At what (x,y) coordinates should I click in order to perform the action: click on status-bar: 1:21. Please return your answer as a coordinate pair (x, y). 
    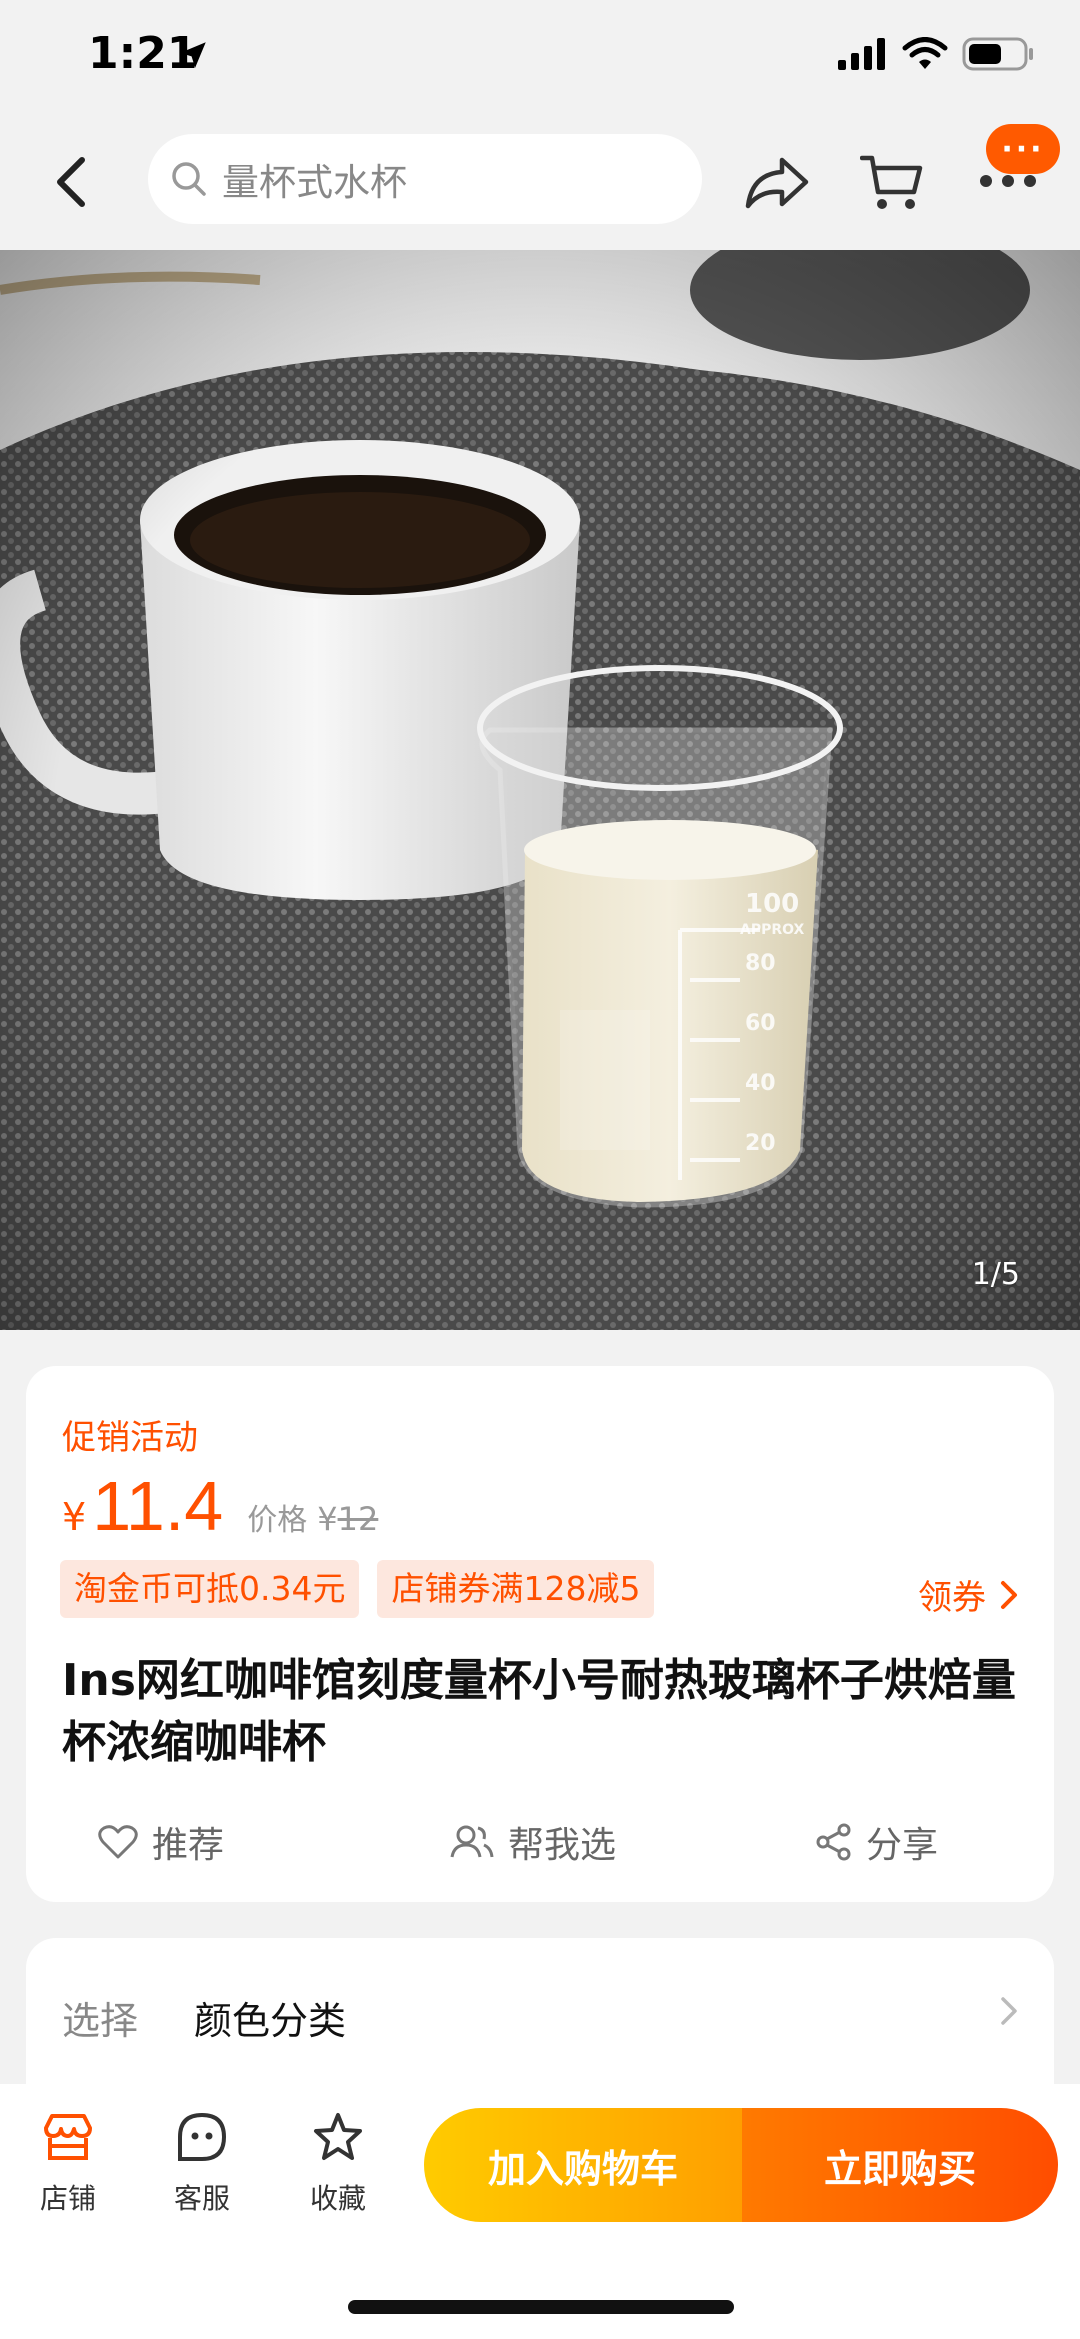
    Looking at the image, I should click on (540, 55).